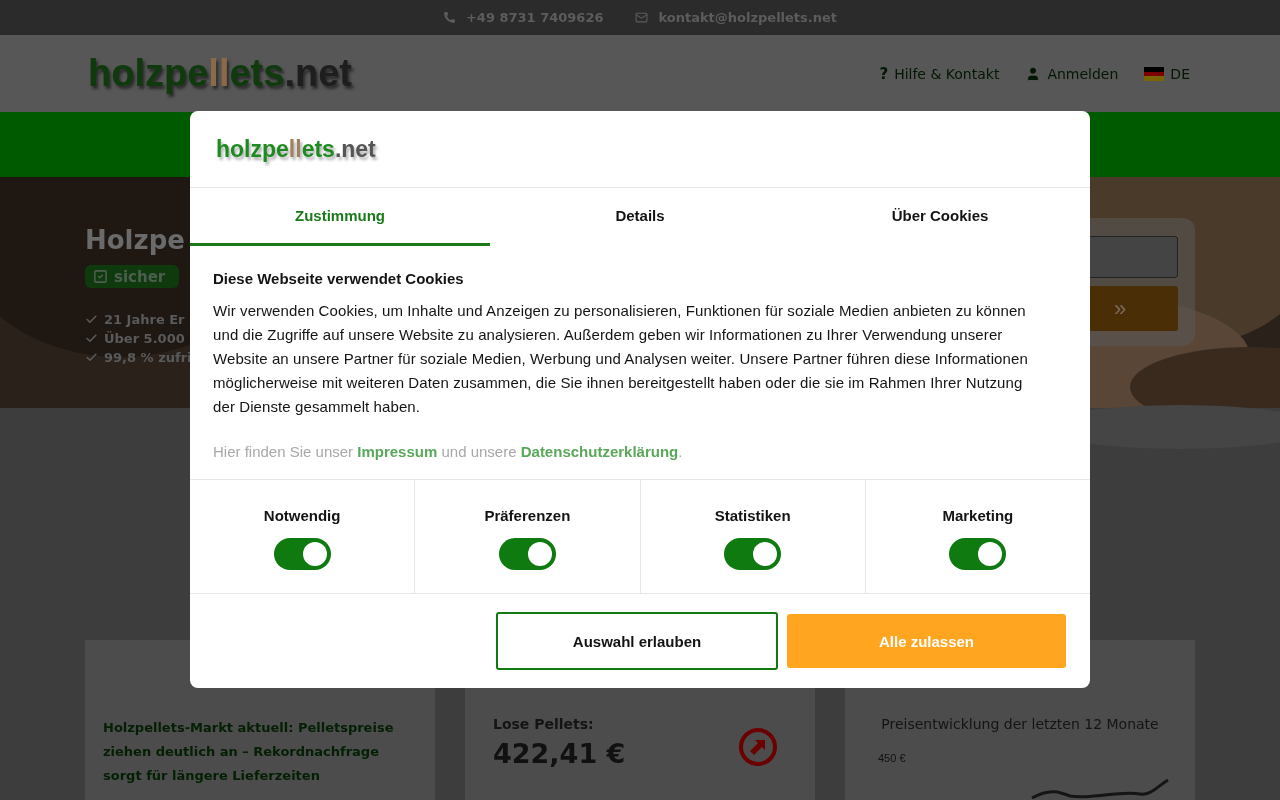  Describe the element at coordinates (296, 149) in the screenshot. I see `logo: holzpellets.net` at that location.